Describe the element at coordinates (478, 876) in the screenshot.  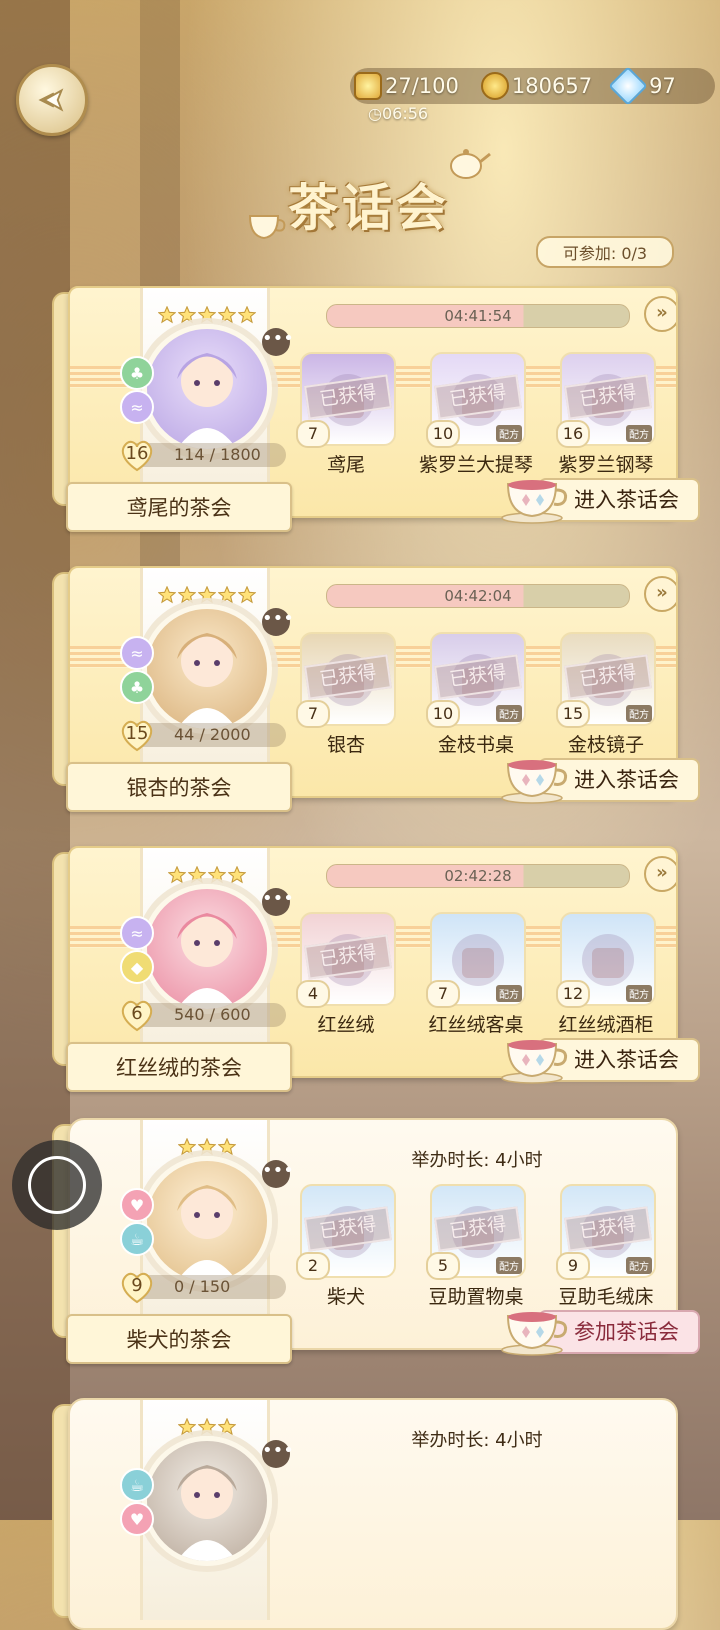
I see `party-countdown: 02:42:28` at that location.